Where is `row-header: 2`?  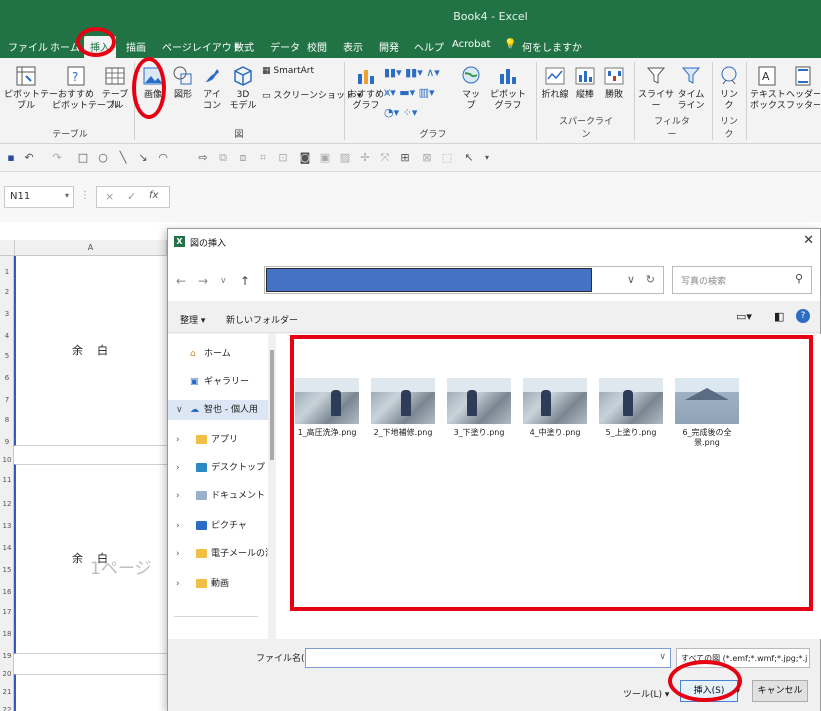 row-header: 2 is located at coordinates (7, 292).